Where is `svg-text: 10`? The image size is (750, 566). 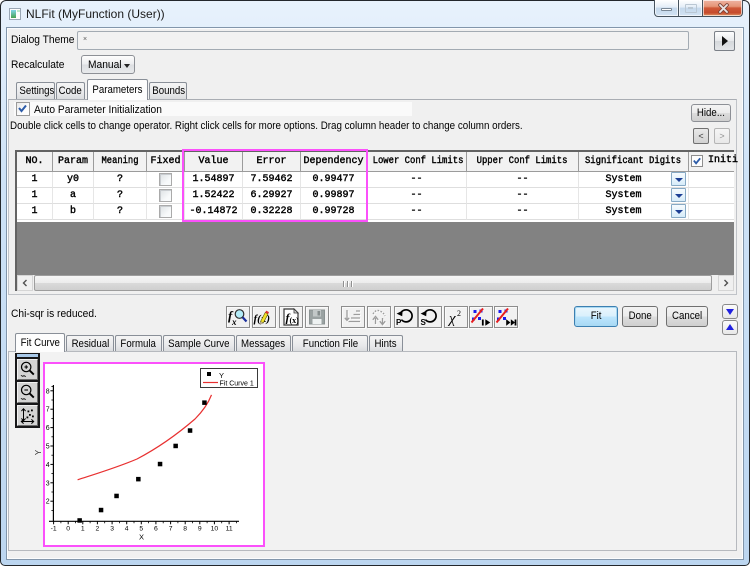
svg-text: 10 is located at coordinates (215, 529).